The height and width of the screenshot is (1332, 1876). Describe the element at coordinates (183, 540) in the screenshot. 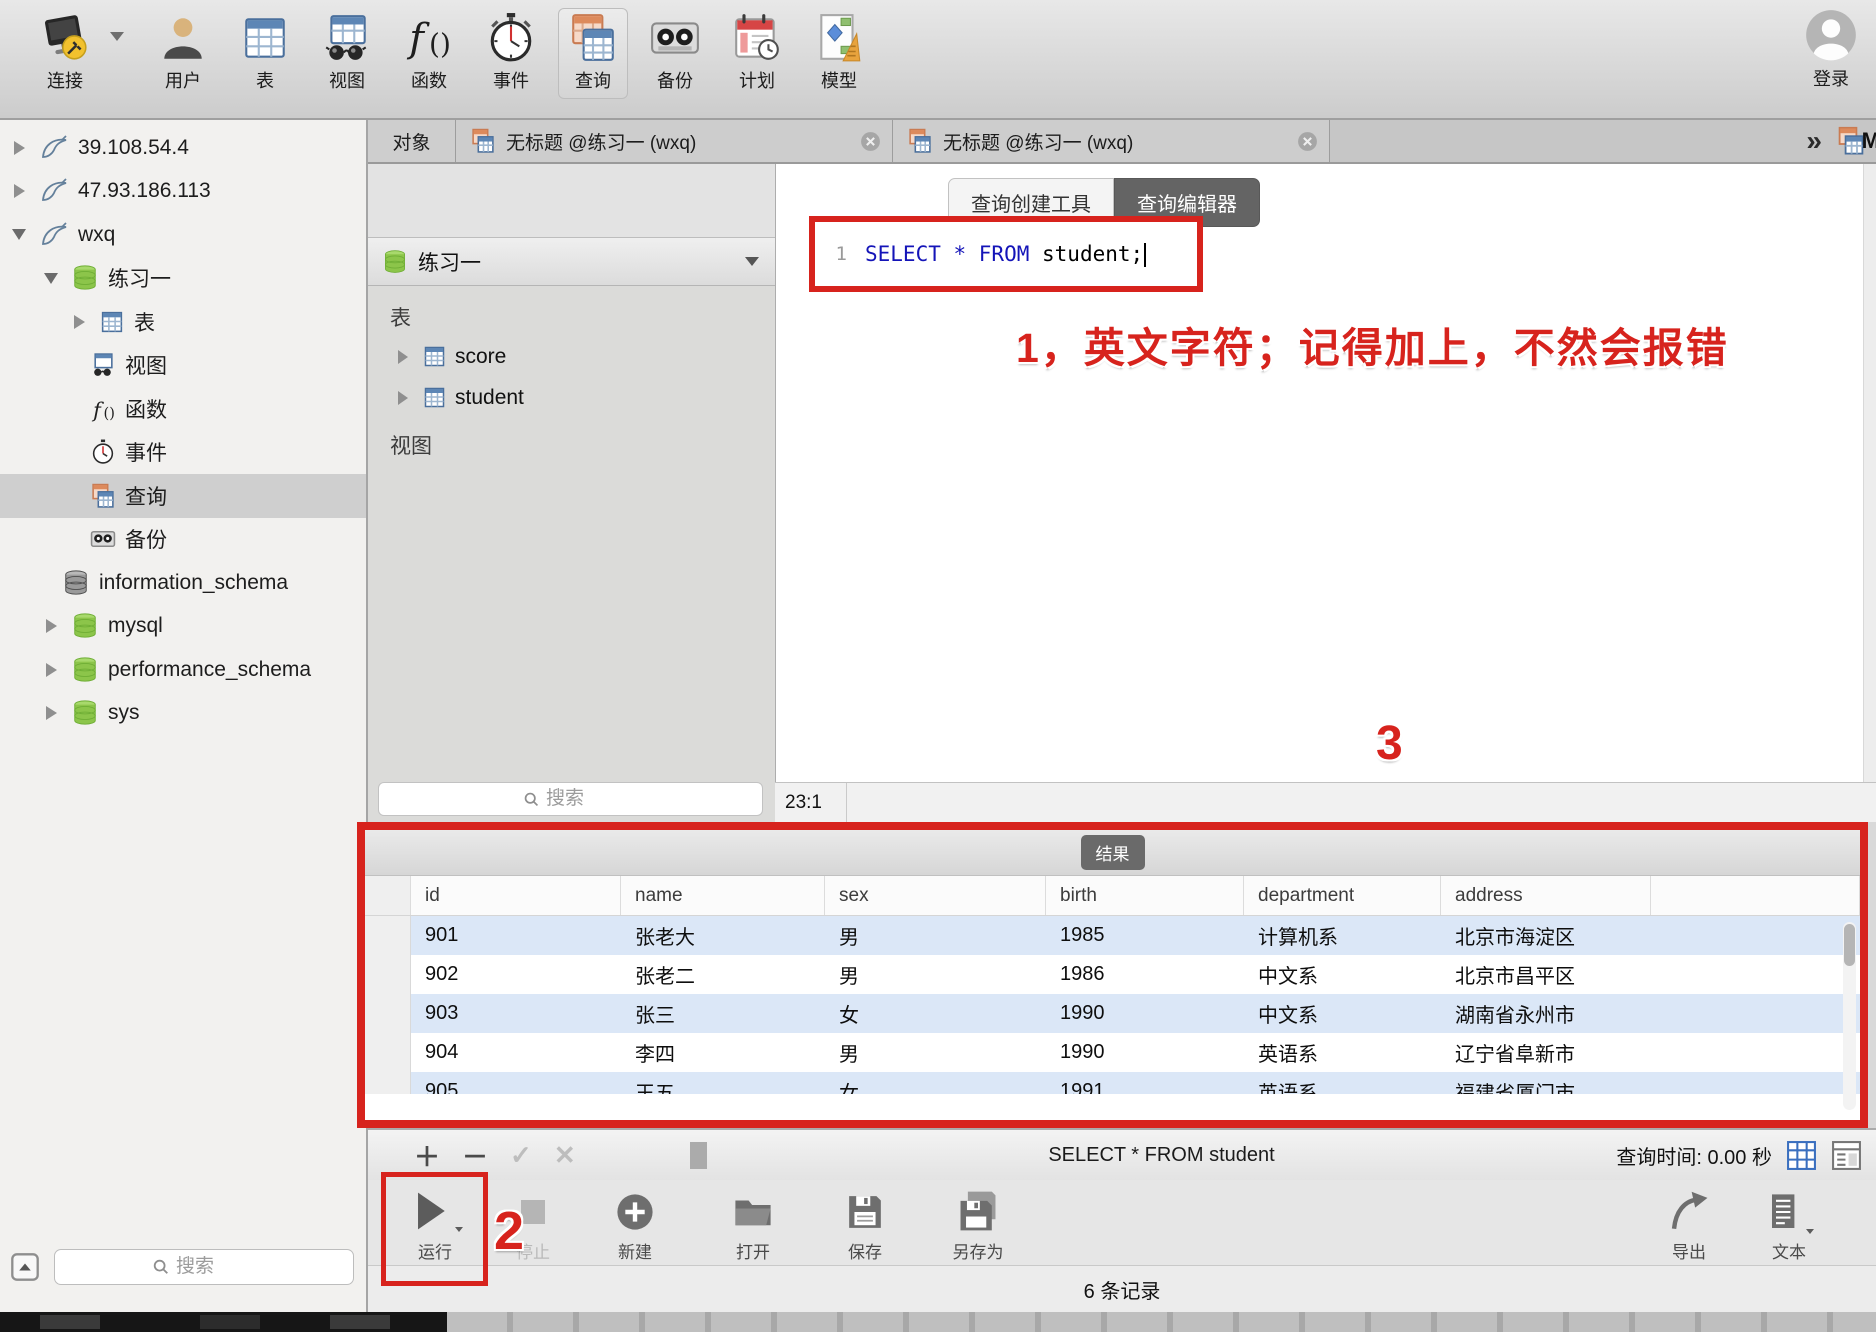

I see `sidebar-item-backups: 备份` at that location.